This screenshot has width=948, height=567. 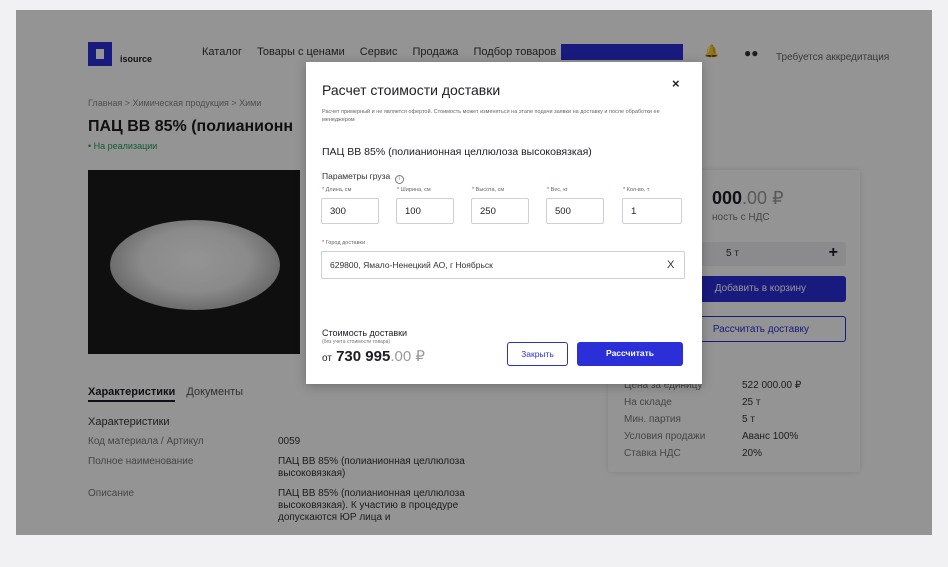 What do you see at coordinates (670, 265) in the screenshot?
I see `clear-icon: X` at bounding box center [670, 265].